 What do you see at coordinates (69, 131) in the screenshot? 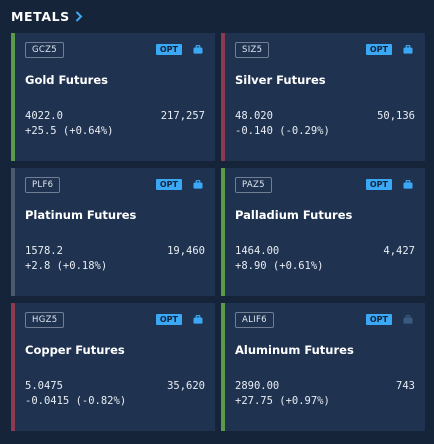
I see `price-change: +25.5 (+0.64%)` at bounding box center [69, 131].